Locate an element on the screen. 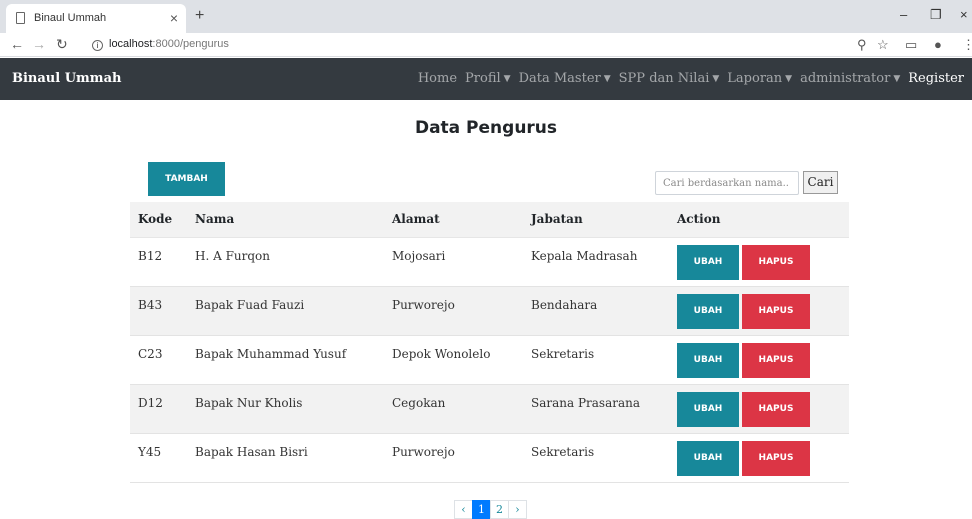 The height and width of the screenshot is (519, 972). header-alamat: Alamat is located at coordinates (453, 220).